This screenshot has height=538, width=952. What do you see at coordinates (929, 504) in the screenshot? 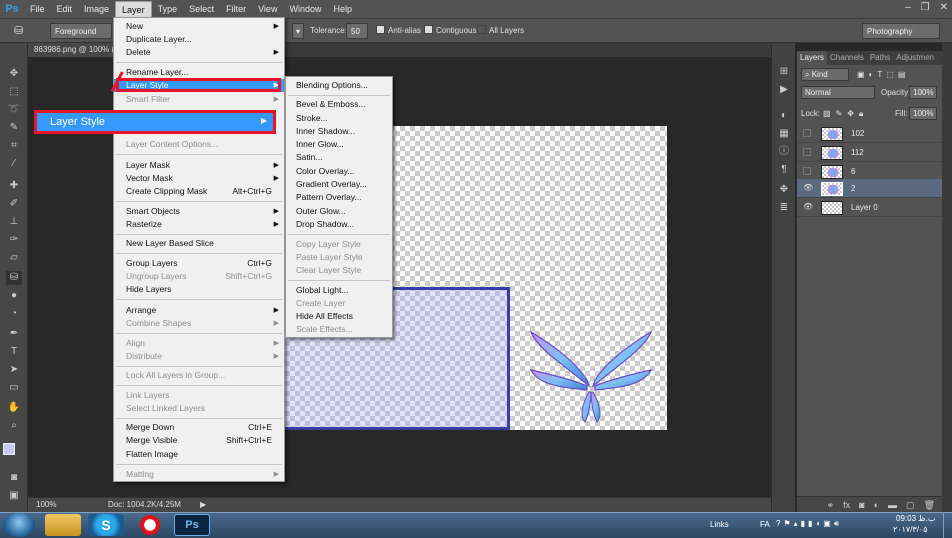
I see `trash-icon: 🗑︎` at bounding box center [929, 504].